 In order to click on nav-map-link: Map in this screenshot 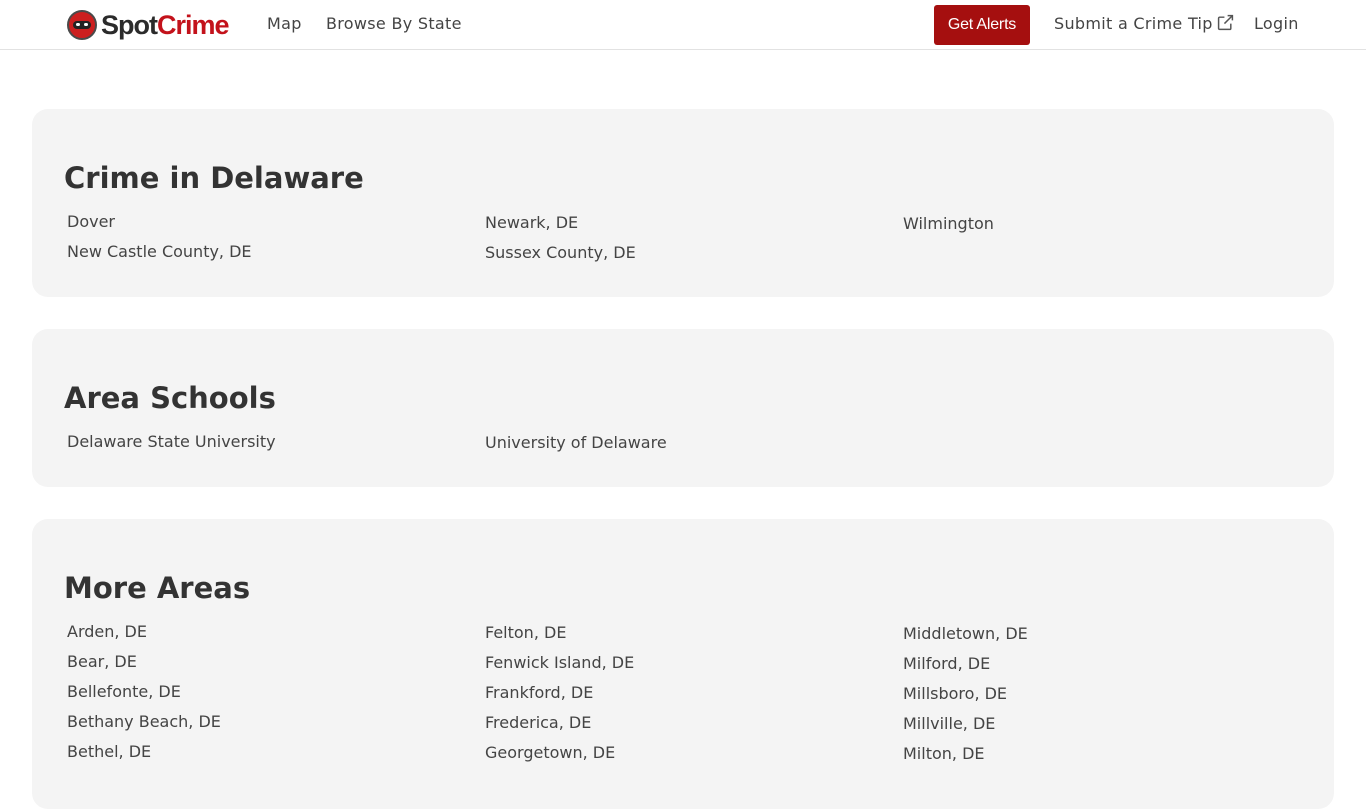, I will do `click(284, 23)`.